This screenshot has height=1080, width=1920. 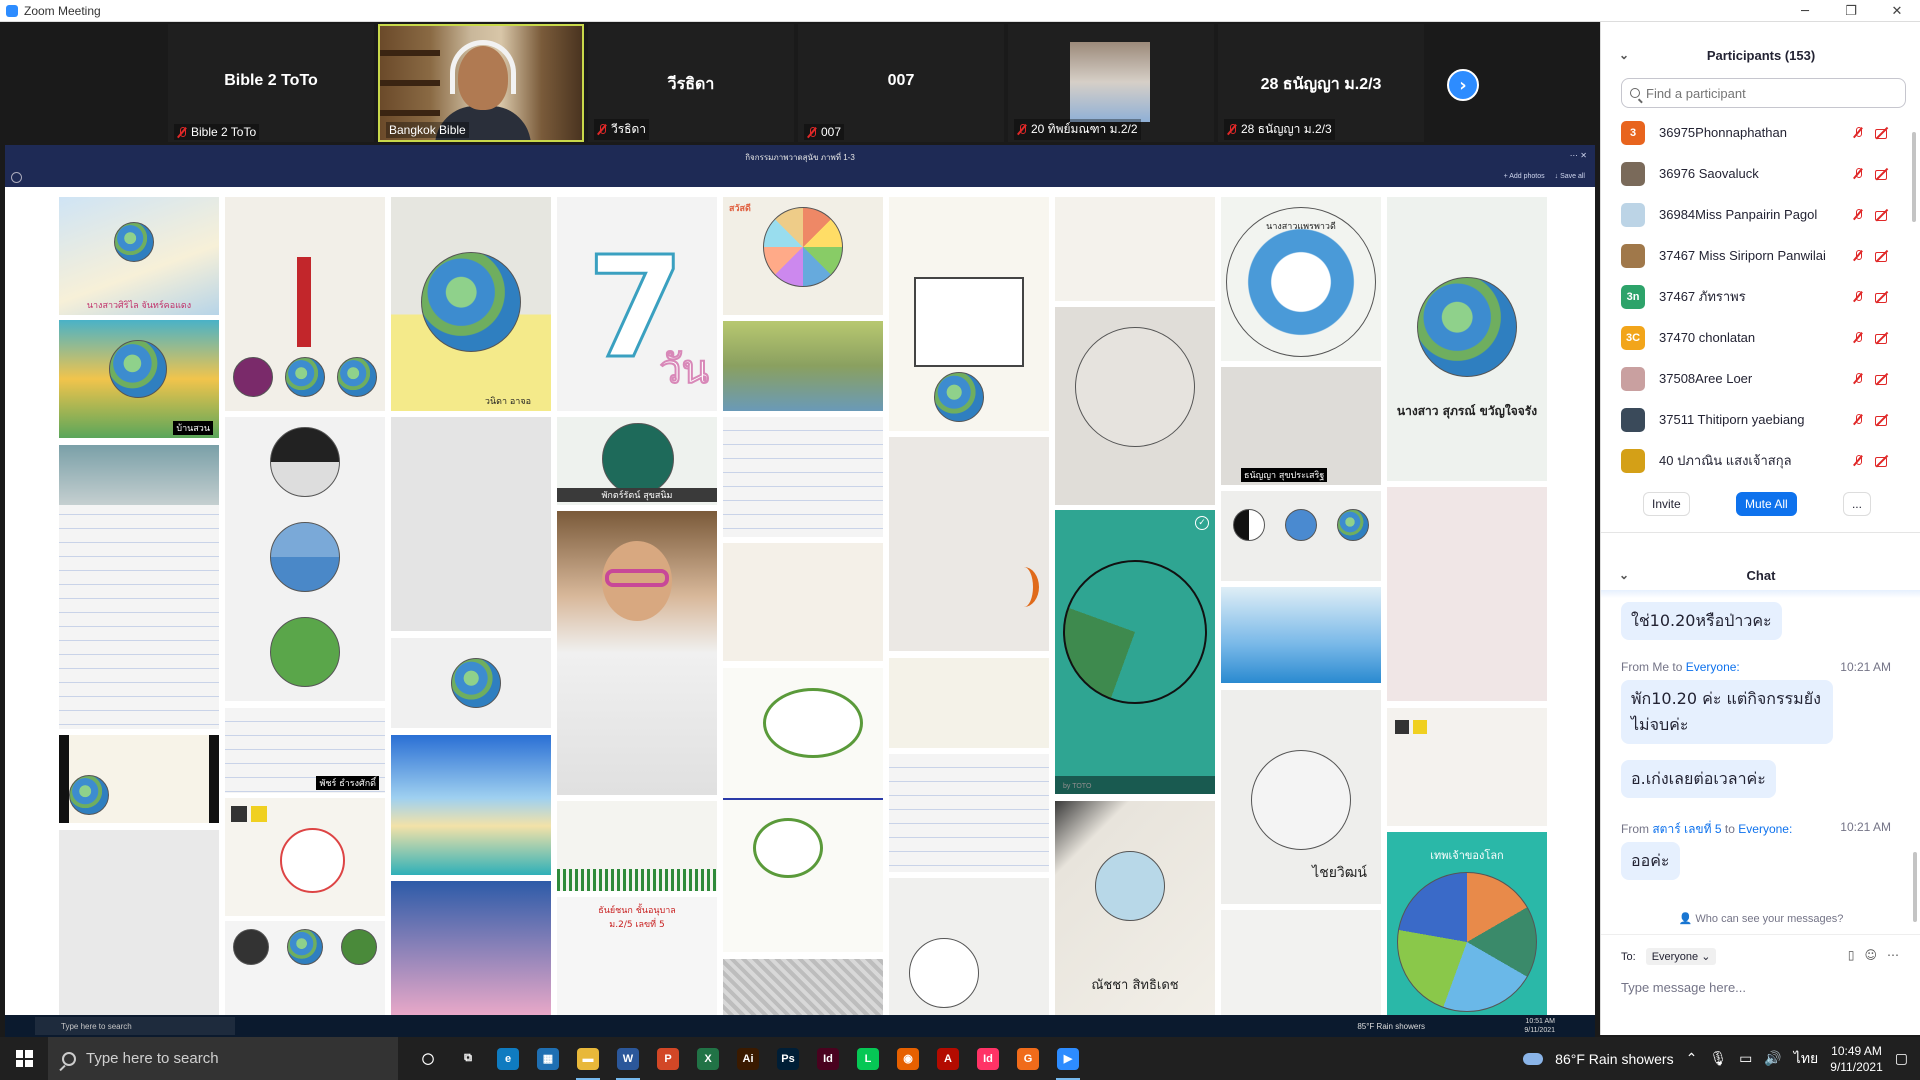 What do you see at coordinates (637, 461) in the screenshot?
I see `drawing-photo: พักตร์รัตน์ สุขสนิม` at bounding box center [637, 461].